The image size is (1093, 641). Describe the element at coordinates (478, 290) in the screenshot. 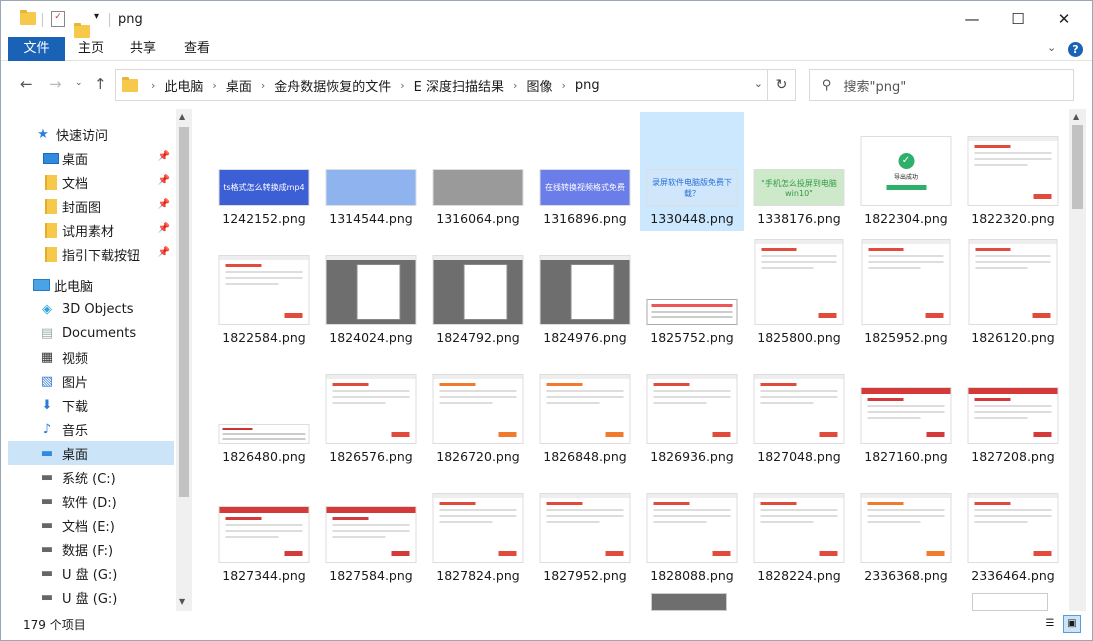

I see `file-item: 1824792.png` at that location.